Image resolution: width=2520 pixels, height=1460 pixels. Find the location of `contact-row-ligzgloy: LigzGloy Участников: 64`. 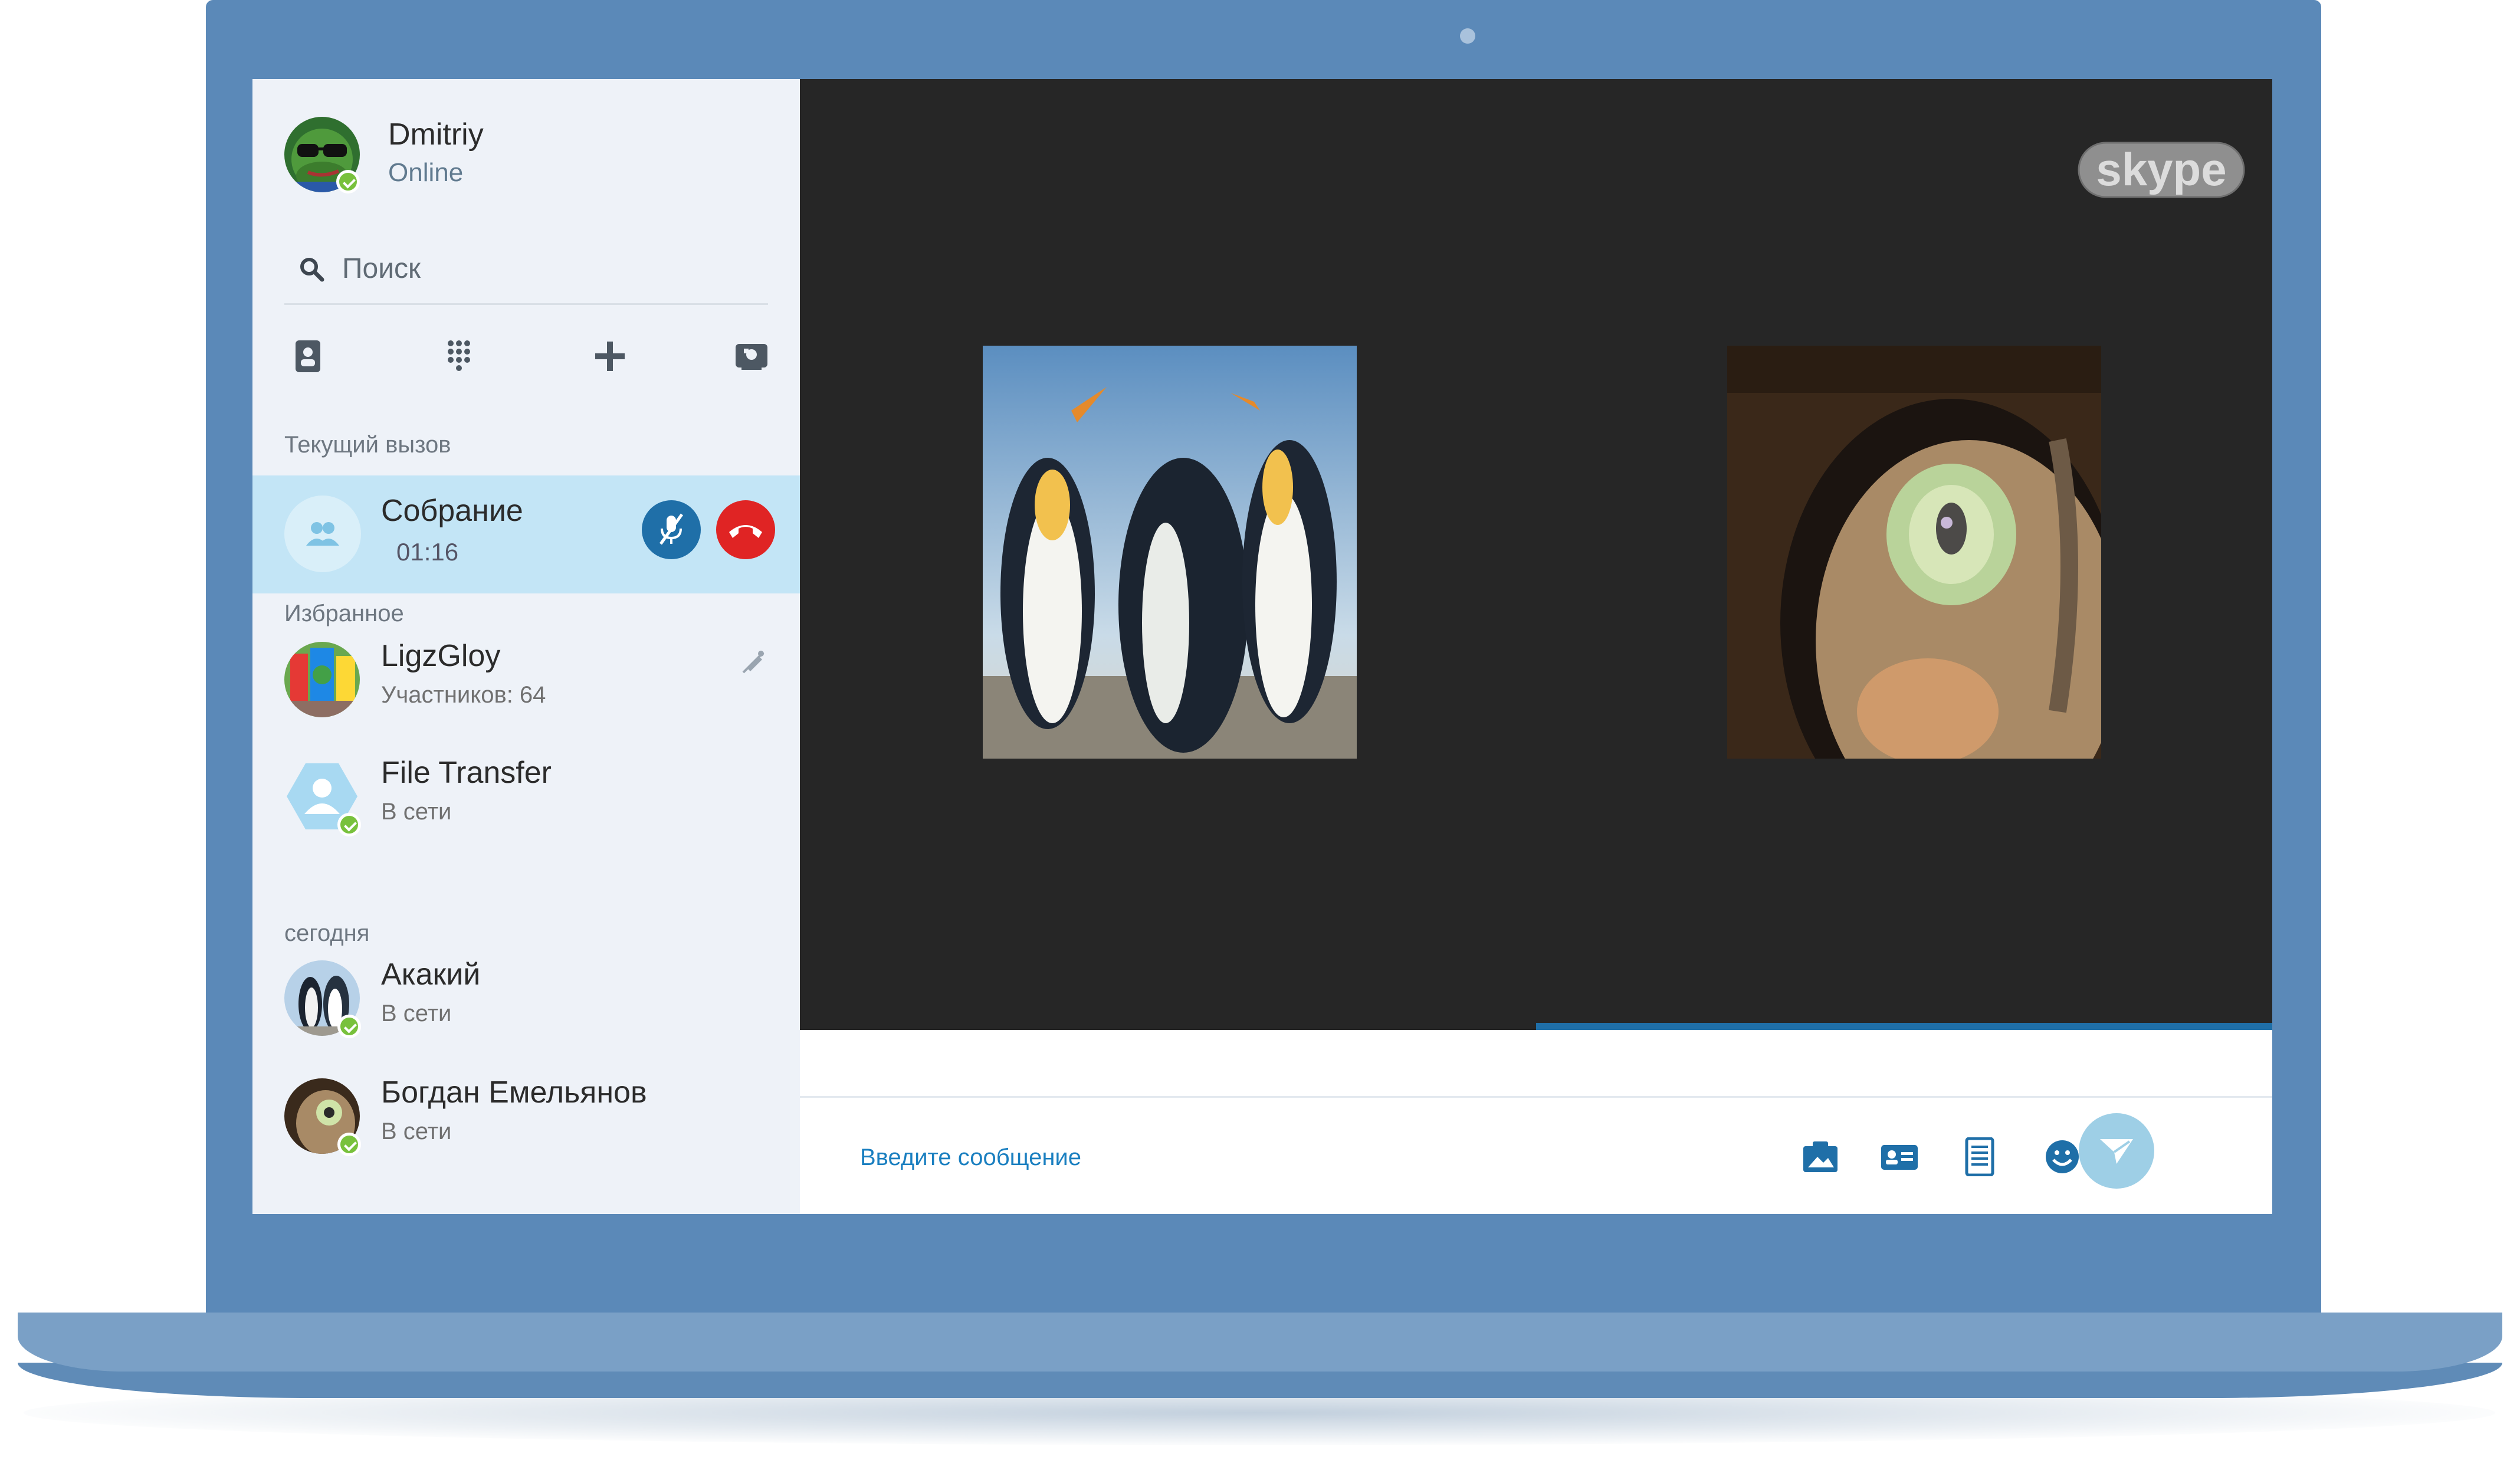

contact-row-ligzgloy: LigzGloy Участников: 64 is located at coordinates (526, 684).